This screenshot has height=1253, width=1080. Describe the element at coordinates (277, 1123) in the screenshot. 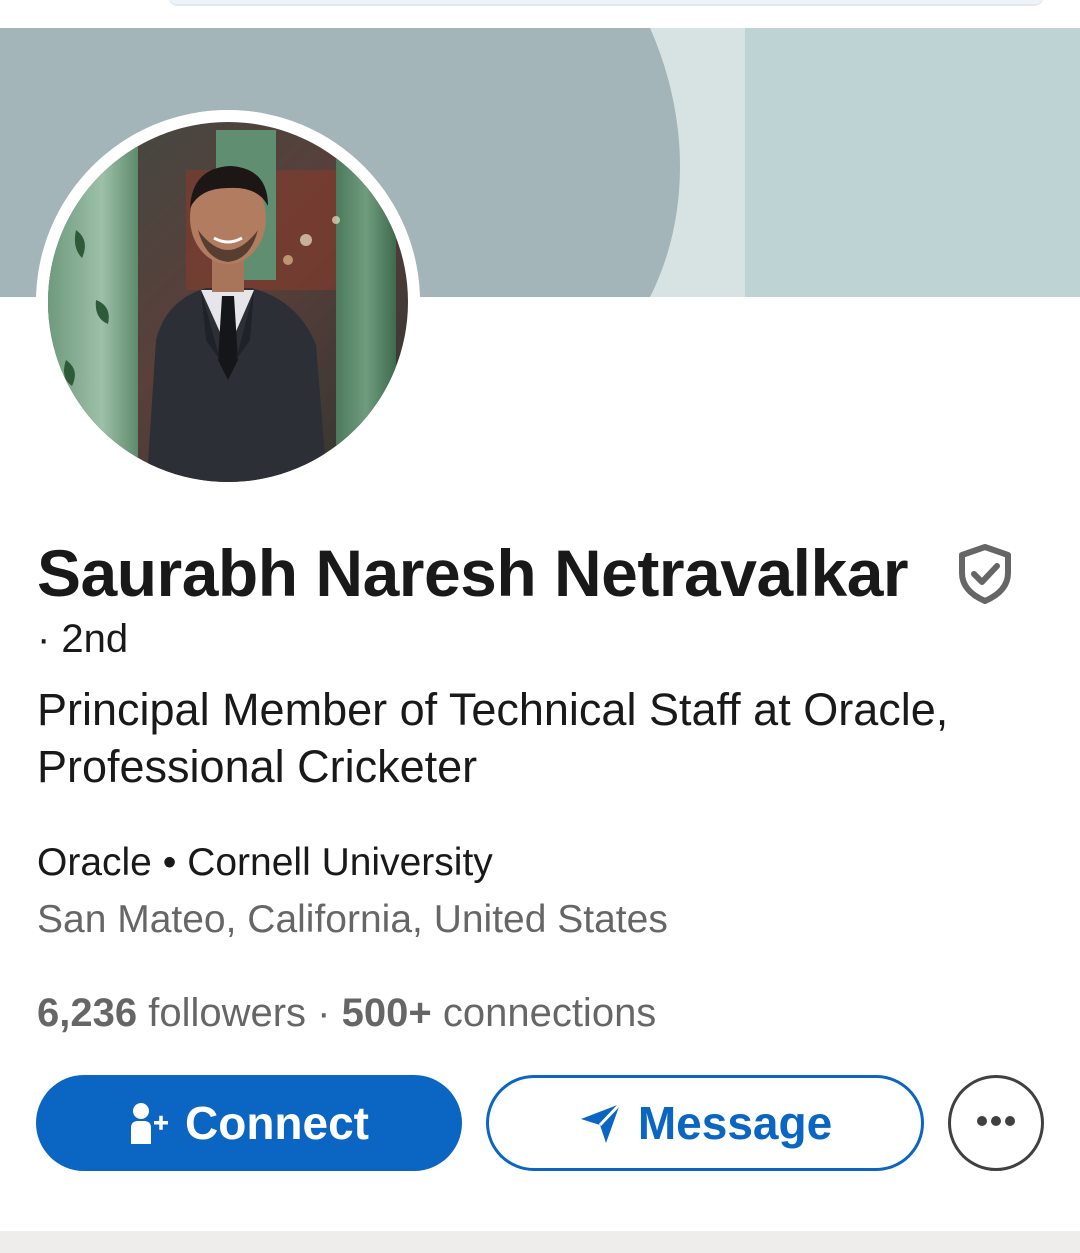

I see `connect-label: Connect` at that location.